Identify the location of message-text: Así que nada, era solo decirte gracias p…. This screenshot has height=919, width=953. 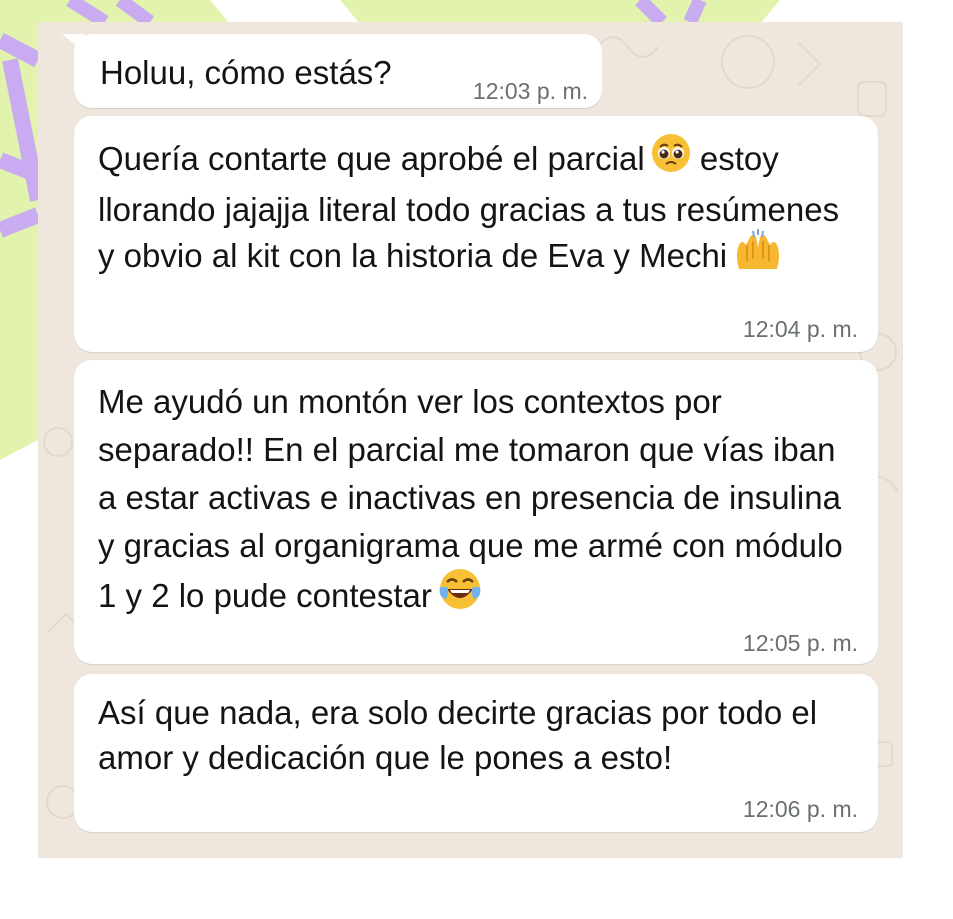
(462, 735).